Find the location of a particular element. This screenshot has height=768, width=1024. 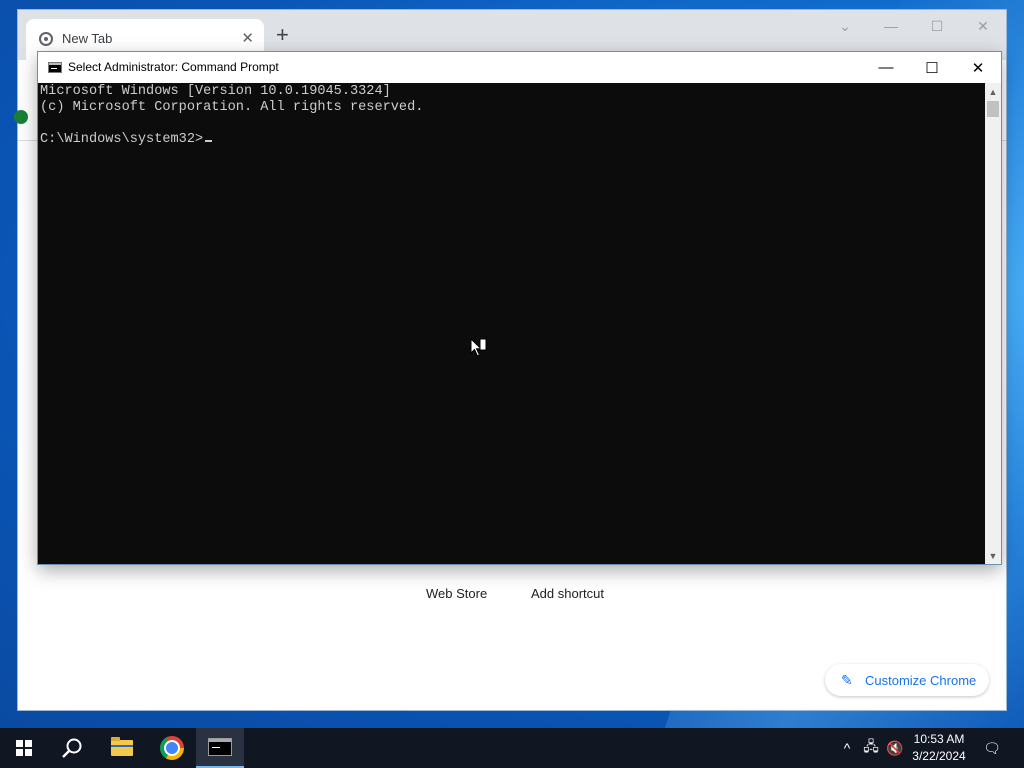

folder-icon is located at coordinates (122, 746).